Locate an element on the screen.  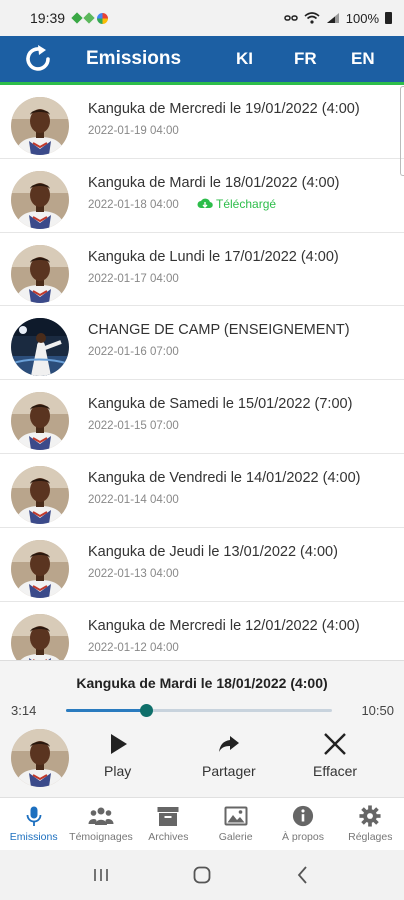
system-navigation is located at coordinates (202, 875).